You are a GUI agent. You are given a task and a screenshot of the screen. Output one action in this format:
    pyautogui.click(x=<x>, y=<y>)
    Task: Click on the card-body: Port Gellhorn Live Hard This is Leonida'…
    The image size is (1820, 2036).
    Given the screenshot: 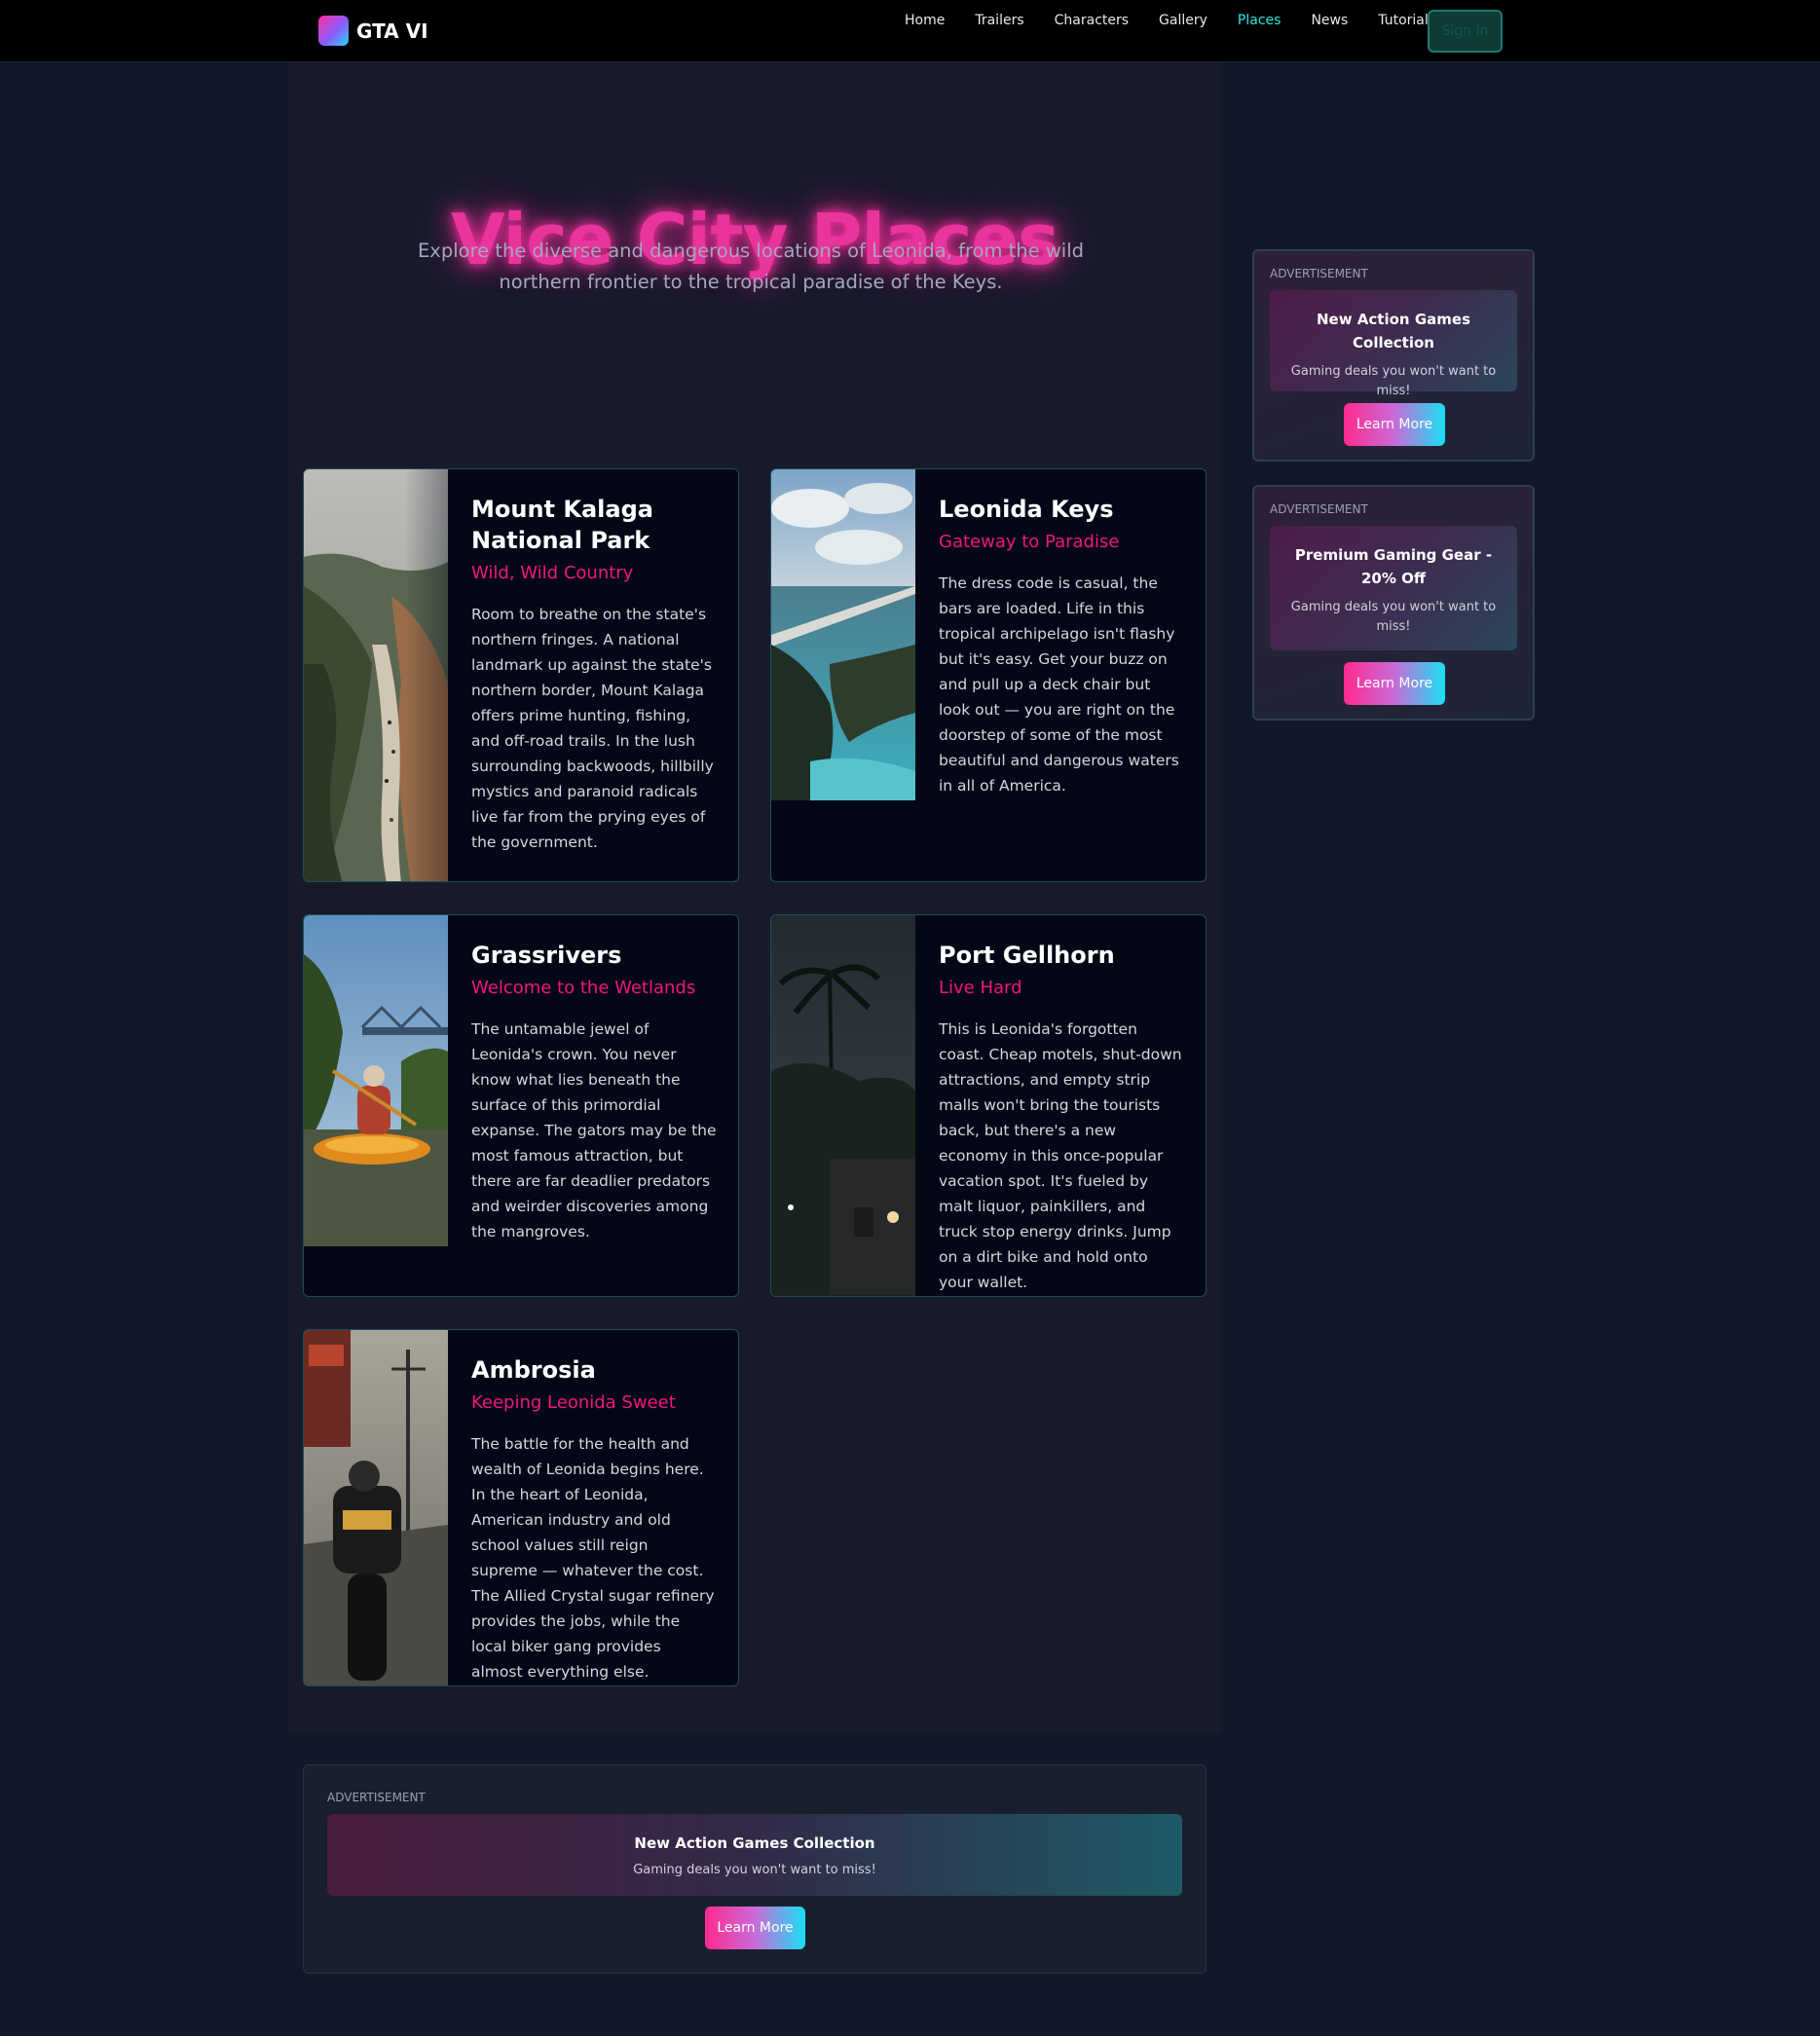 What is the action you would take?
    pyautogui.click(x=1061, y=1117)
    